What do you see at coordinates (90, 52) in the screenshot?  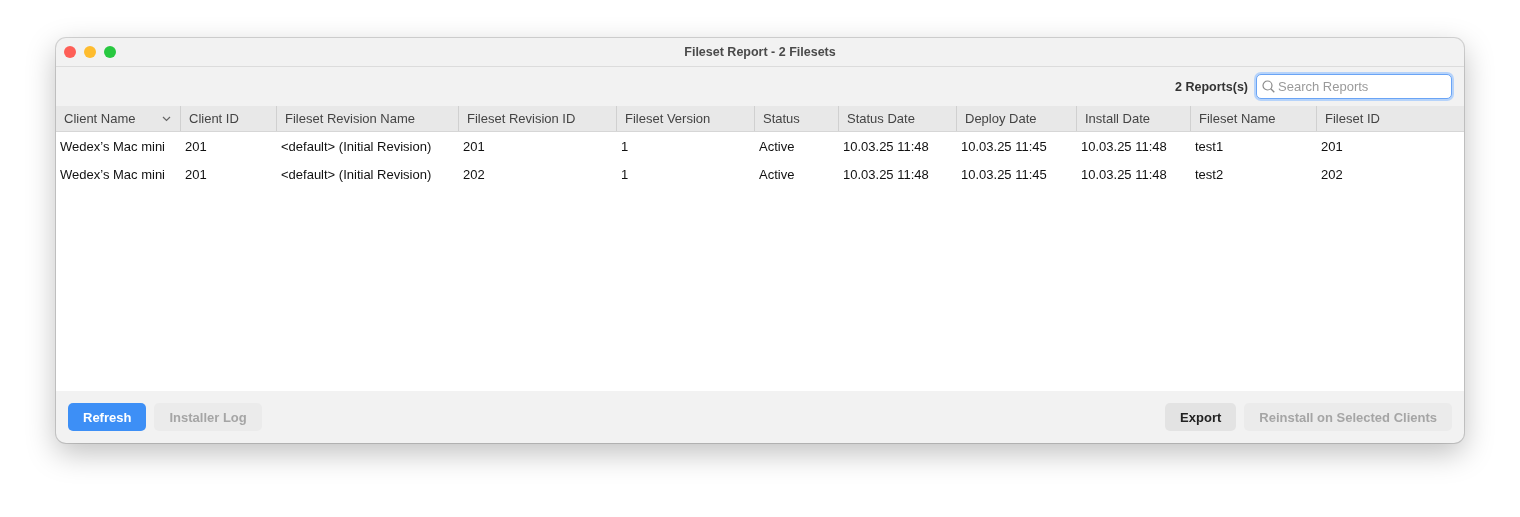 I see `minimize-button` at bounding box center [90, 52].